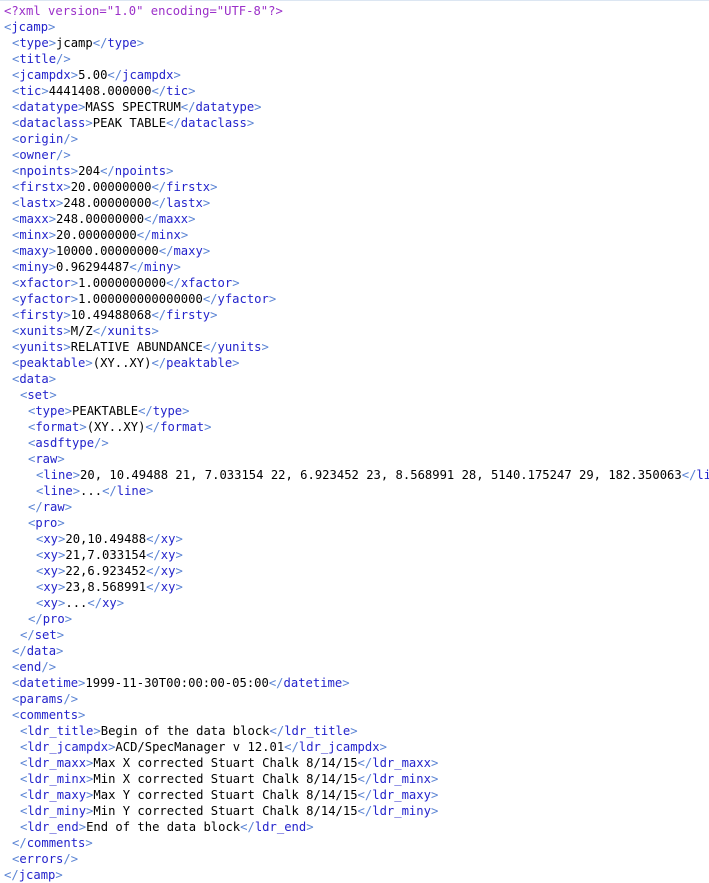 This screenshot has width=709, height=883. I want to click on xml-line: <comments>, so click(354, 715).